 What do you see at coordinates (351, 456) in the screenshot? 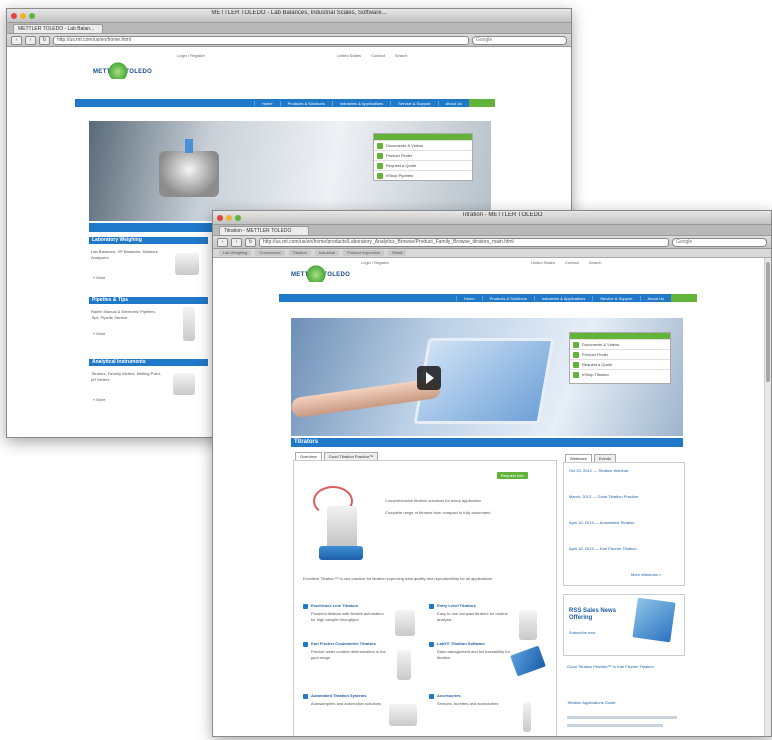
I see `tab-good-titration-practice: Good Titration Practice™` at bounding box center [351, 456].